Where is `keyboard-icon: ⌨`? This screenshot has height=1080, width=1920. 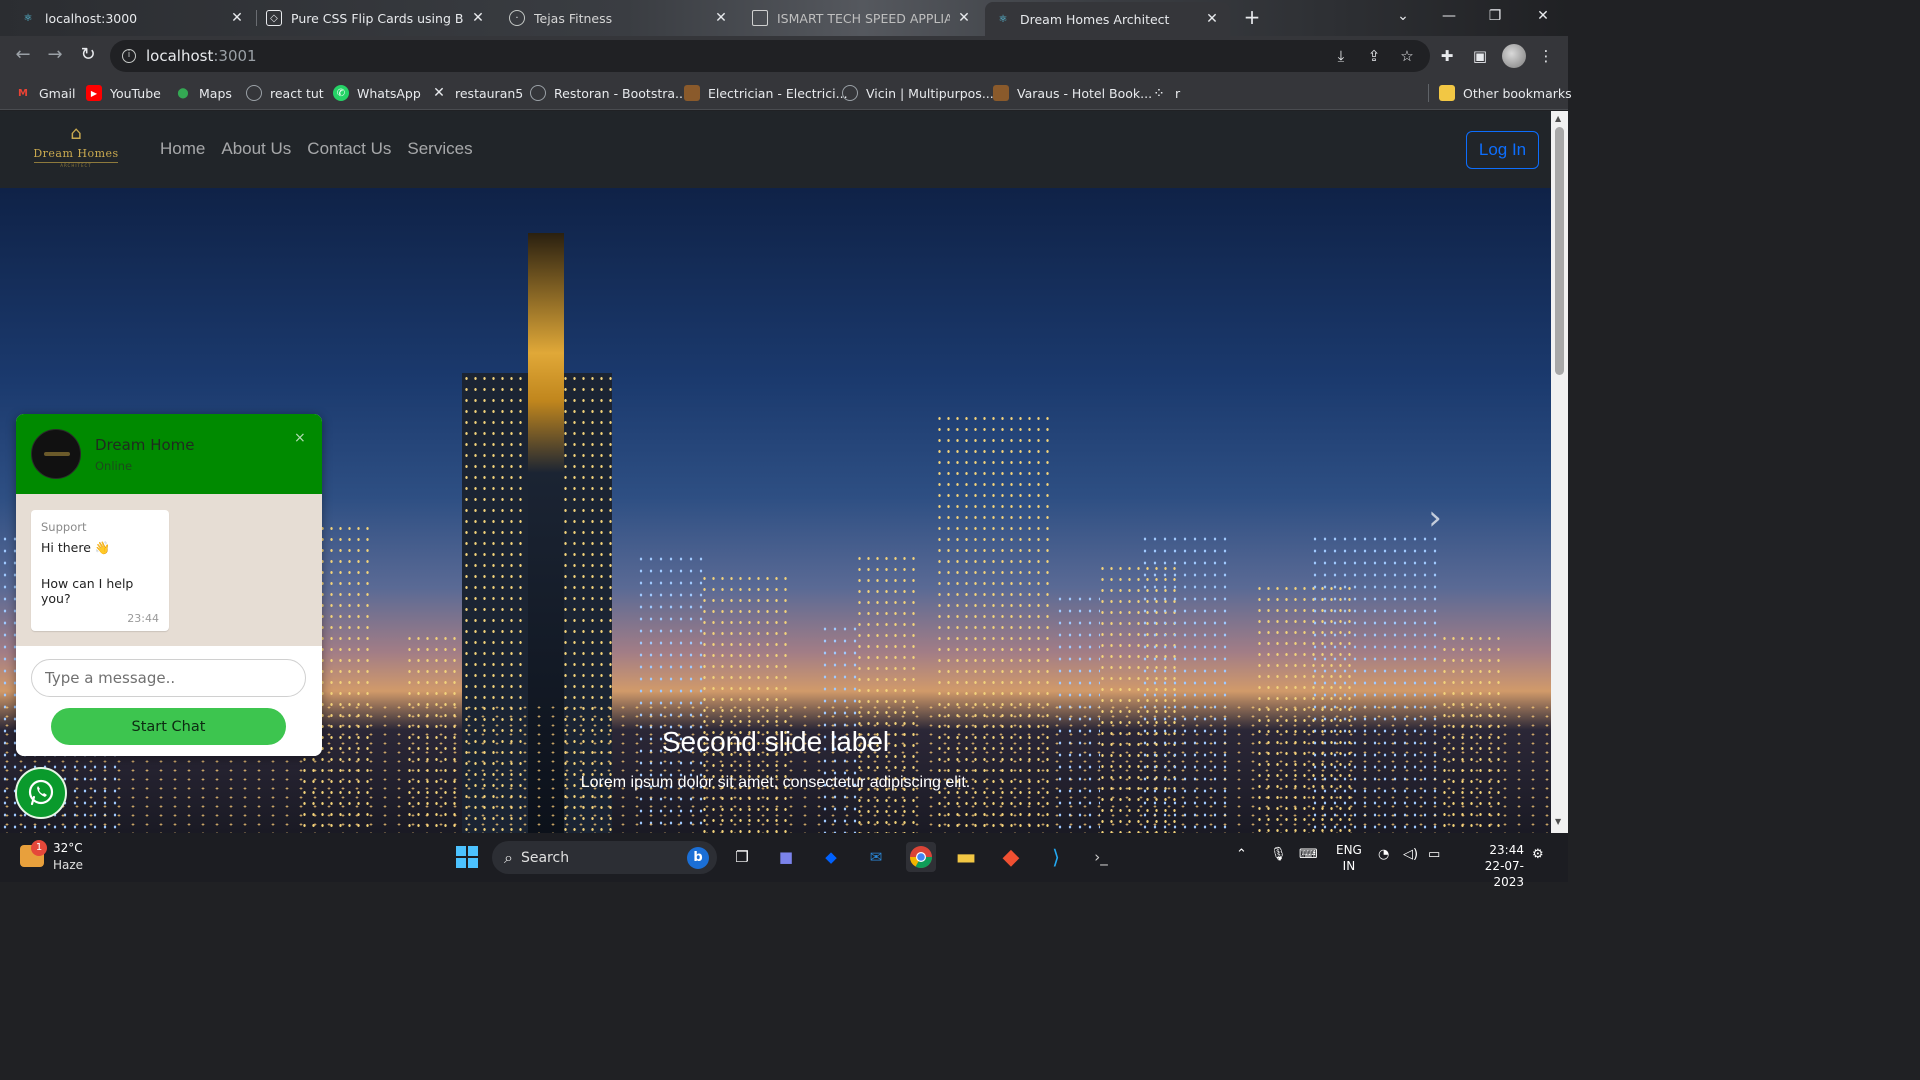 keyboard-icon: ⌨ is located at coordinates (1308, 854).